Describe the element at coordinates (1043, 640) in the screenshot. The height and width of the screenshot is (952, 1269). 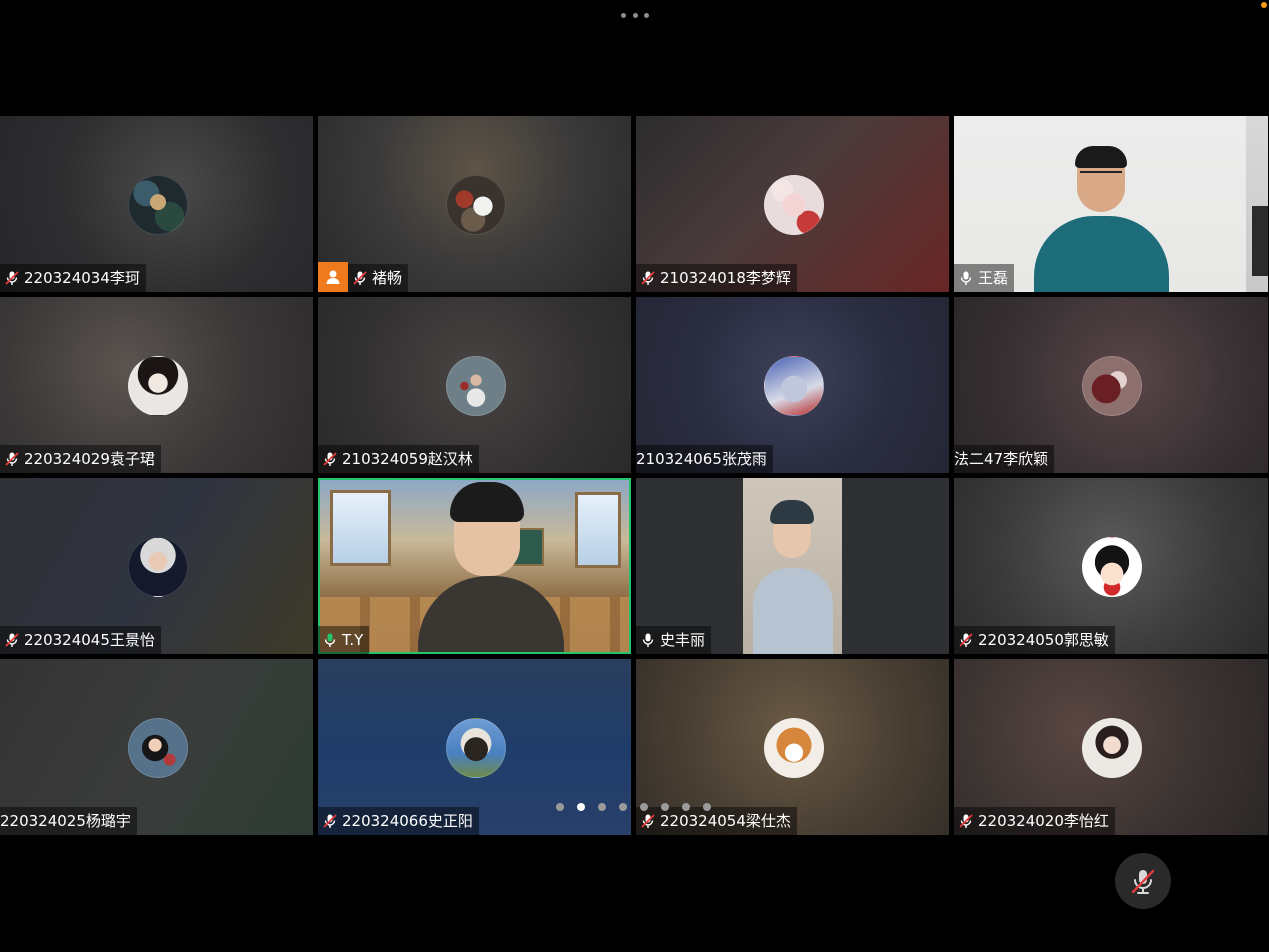
I see `participant-name: 220324050郭思敏` at that location.